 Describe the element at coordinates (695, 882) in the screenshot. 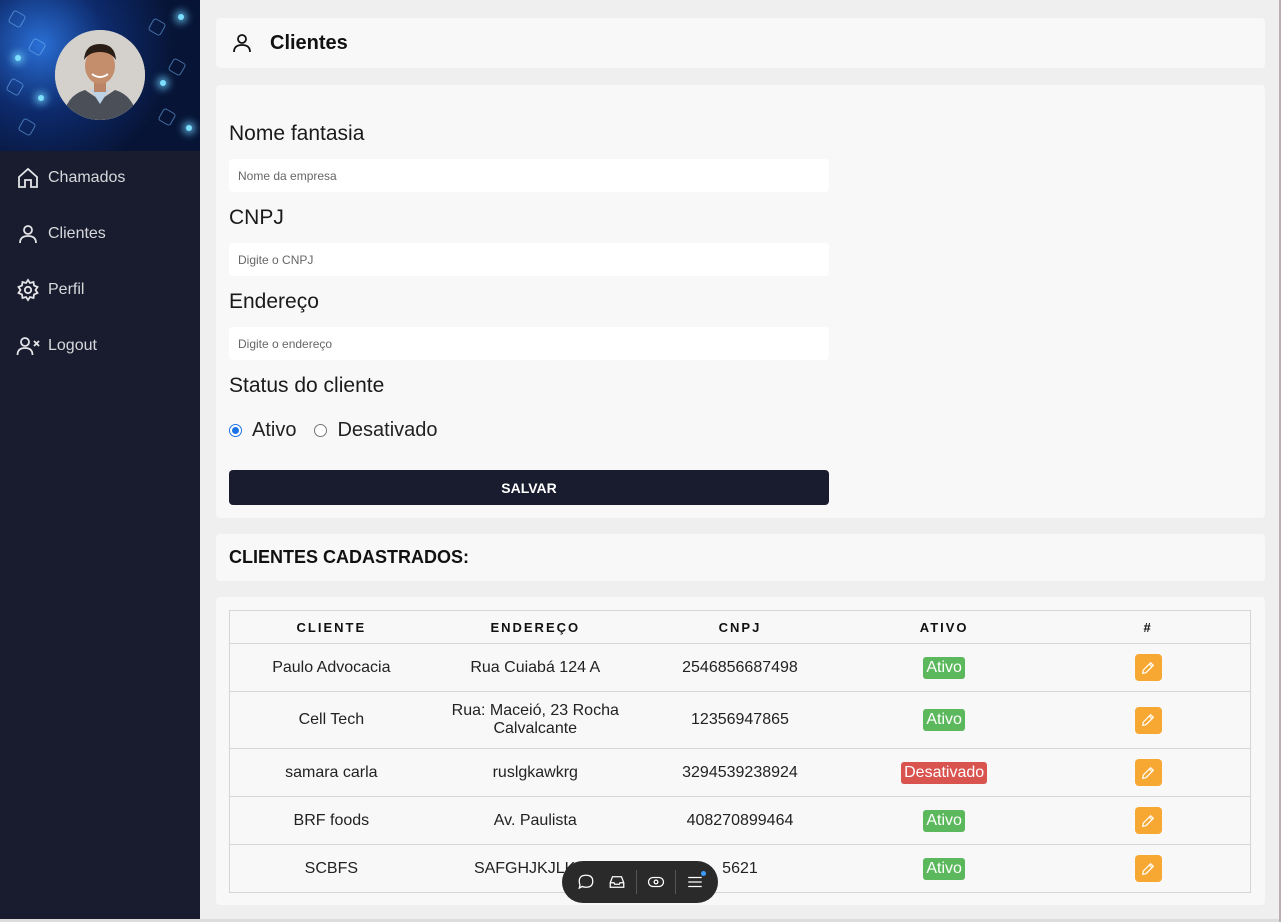

I see `menu-icon` at that location.